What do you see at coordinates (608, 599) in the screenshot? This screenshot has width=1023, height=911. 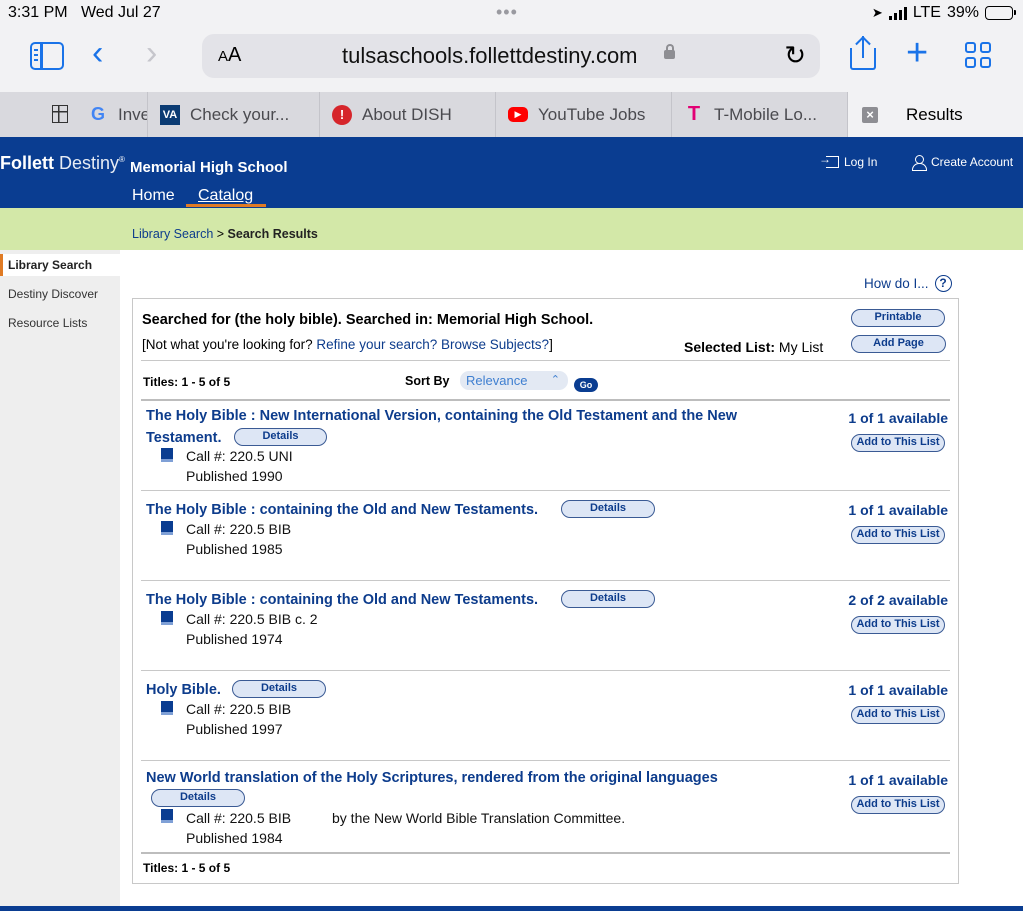 I see `details-button-3: Details` at bounding box center [608, 599].